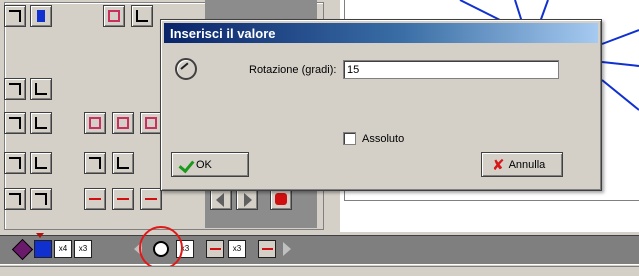  What do you see at coordinates (293, 70) in the screenshot?
I see `rotation-label: Rotazione (gradi):` at bounding box center [293, 70].